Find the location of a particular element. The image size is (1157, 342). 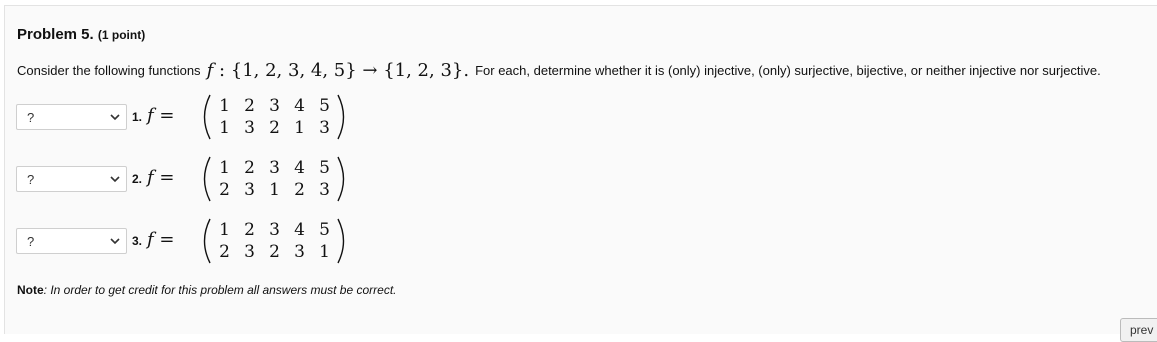

note-label: Note is located at coordinates (30, 290).